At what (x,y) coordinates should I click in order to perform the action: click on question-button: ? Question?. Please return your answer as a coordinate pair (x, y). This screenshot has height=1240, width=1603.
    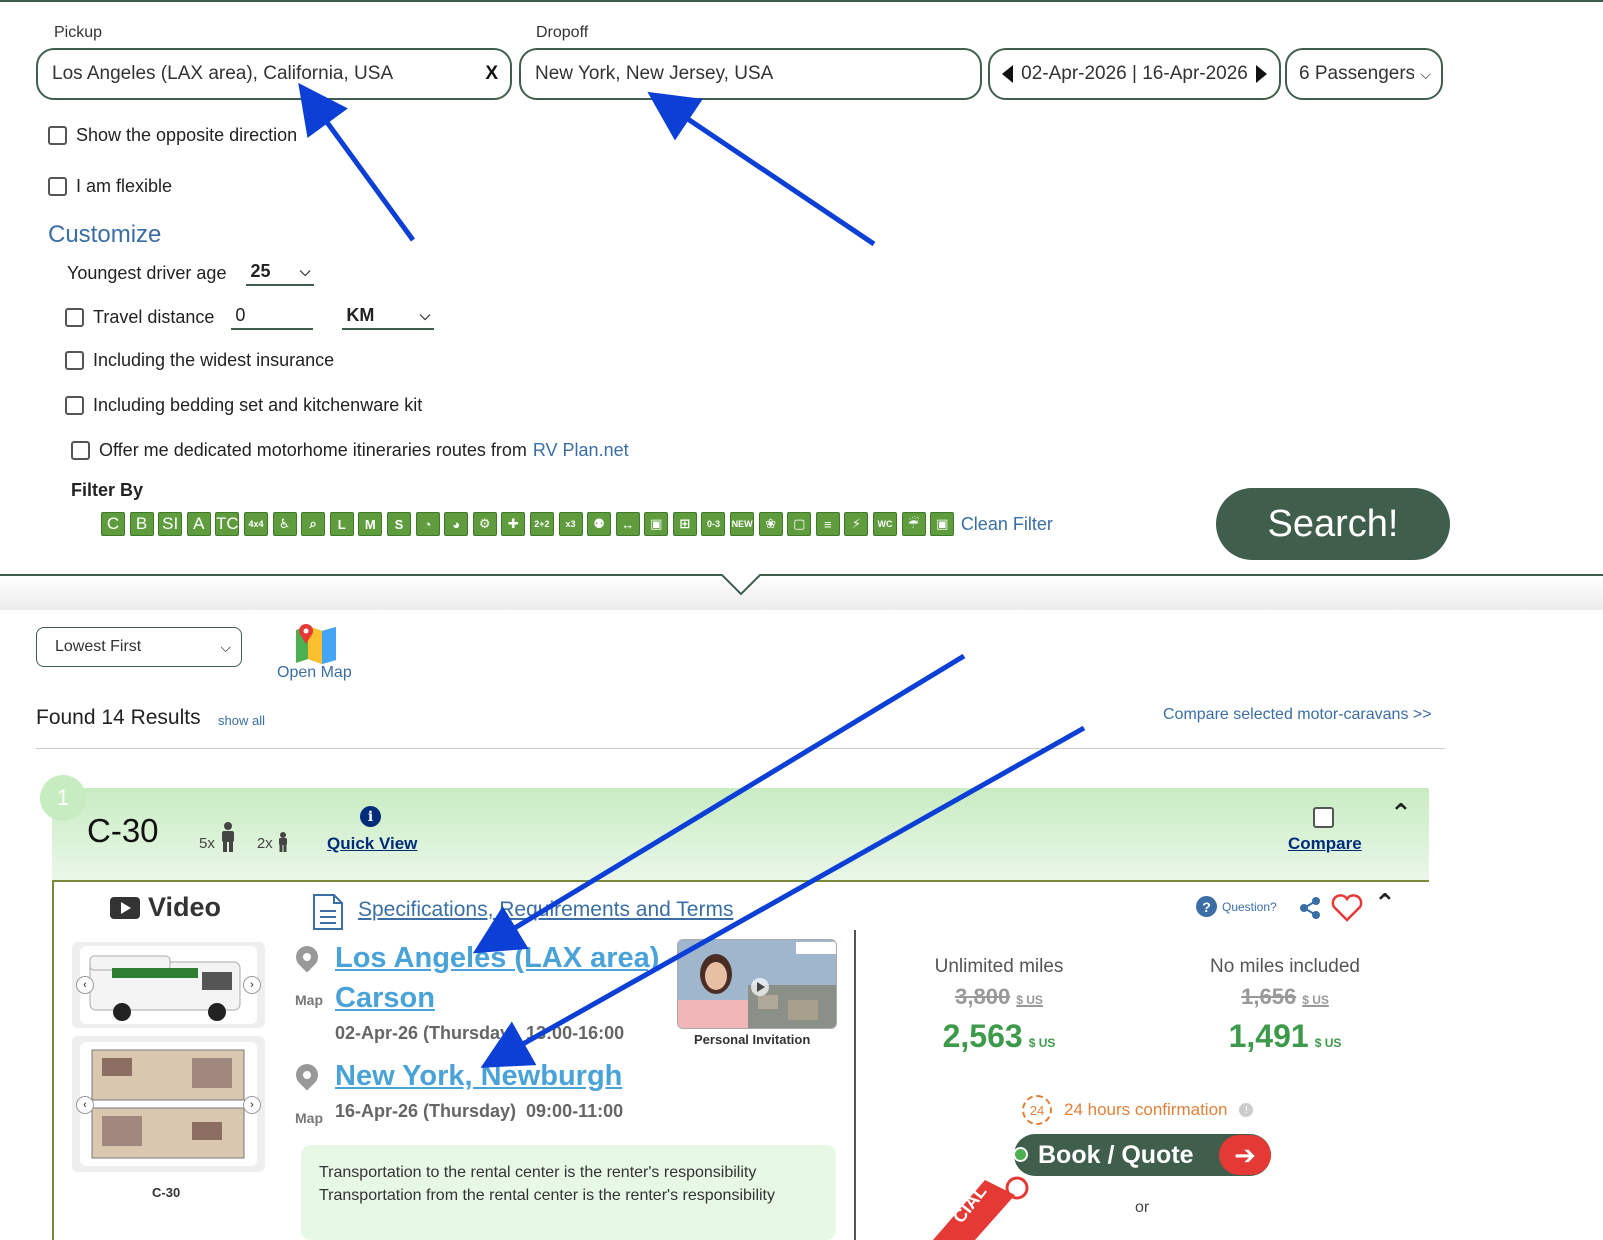
    Looking at the image, I should click on (1236, 906).